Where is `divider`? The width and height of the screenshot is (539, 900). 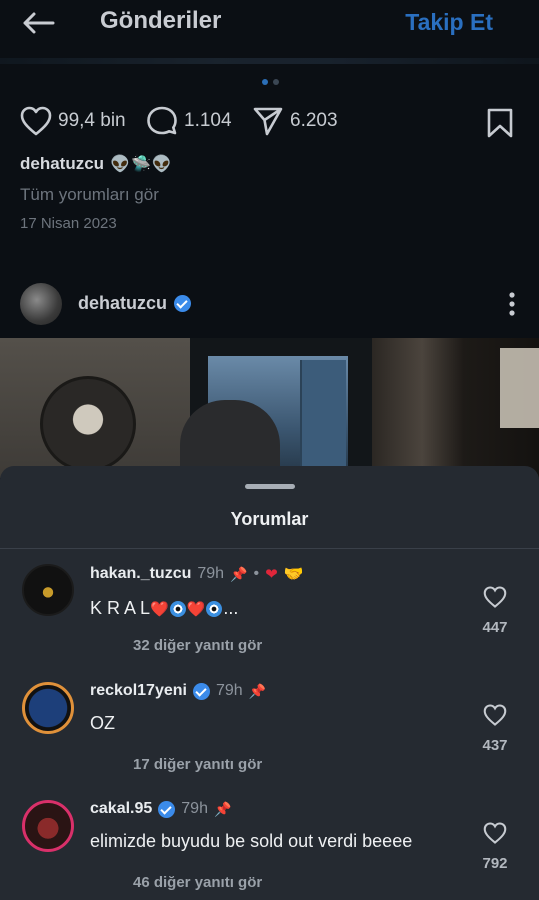 divider is located at coordinates (269, 548).